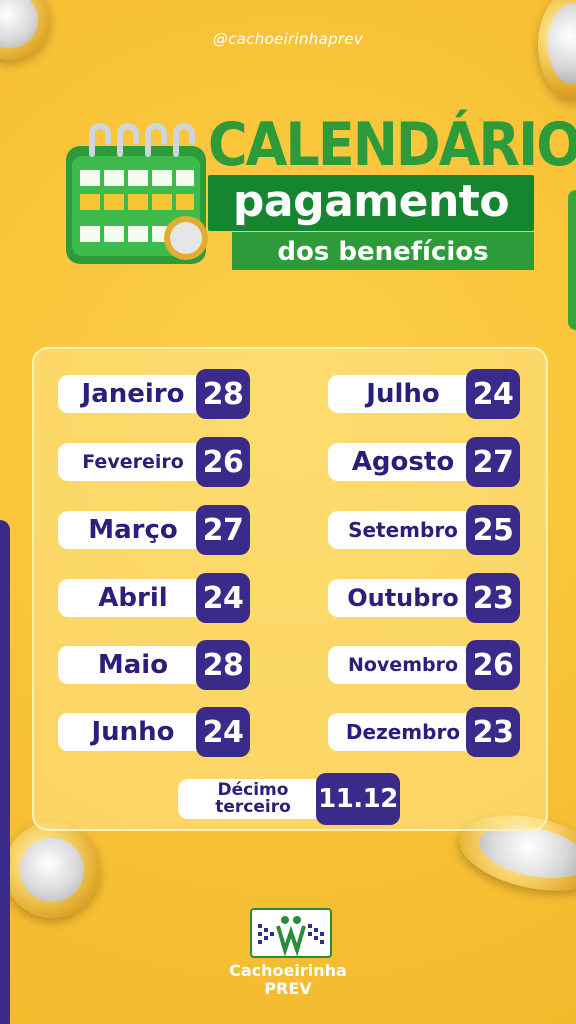 This screenshot has height=1024, width=576. I want to click on month-label: Abril, so click(133, 598).